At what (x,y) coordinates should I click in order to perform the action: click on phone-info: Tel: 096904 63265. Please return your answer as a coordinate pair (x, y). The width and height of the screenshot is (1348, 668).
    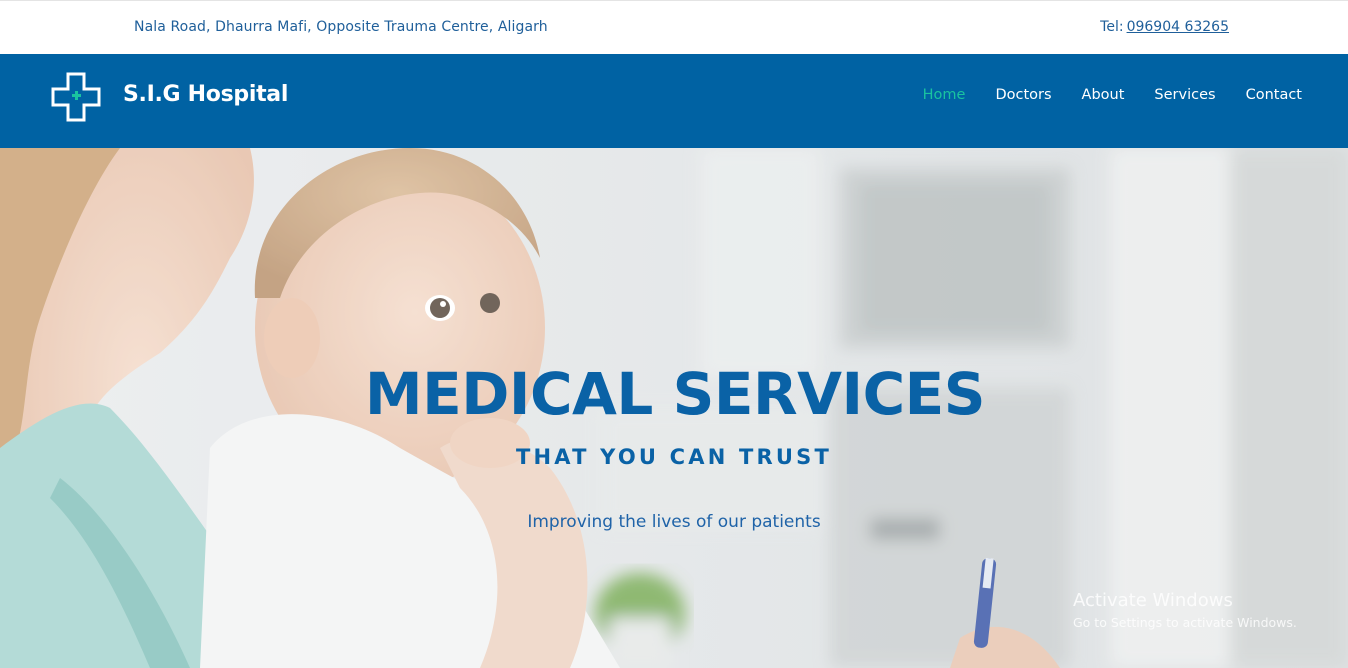
    Looking at the image, I should click on (1164, 27).